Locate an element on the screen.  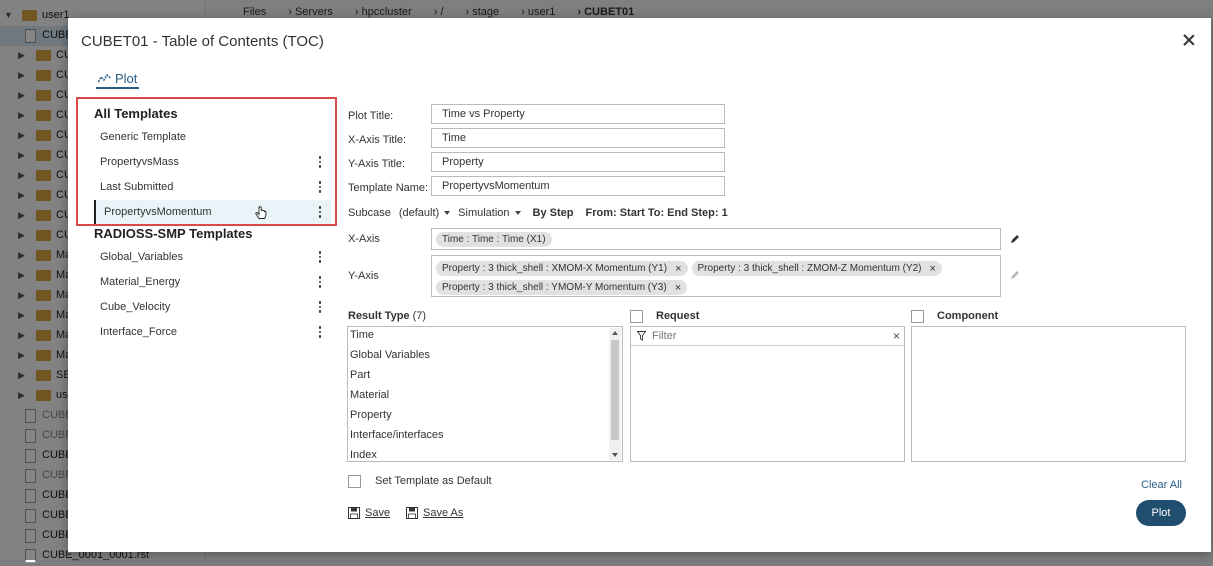
tab-plot: Plot is located at coordinates (118, 79).